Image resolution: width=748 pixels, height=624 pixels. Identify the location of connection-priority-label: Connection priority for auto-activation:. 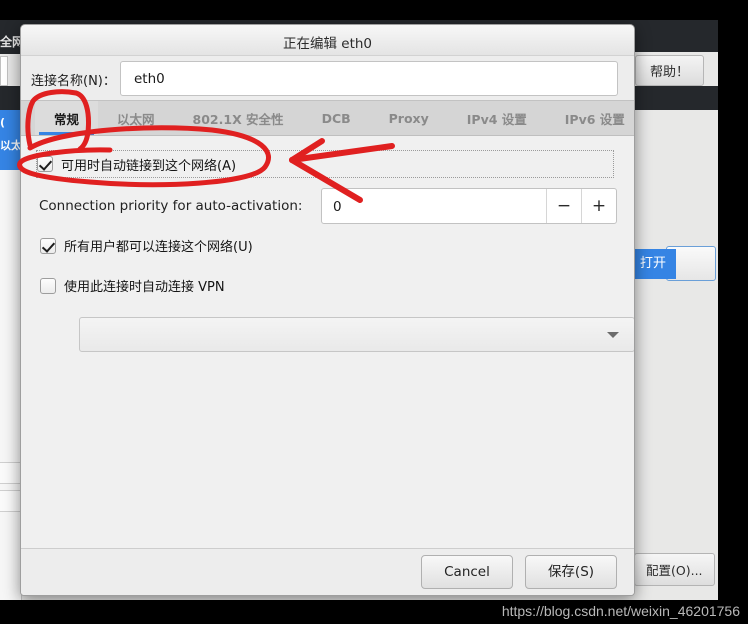
(171, 206).